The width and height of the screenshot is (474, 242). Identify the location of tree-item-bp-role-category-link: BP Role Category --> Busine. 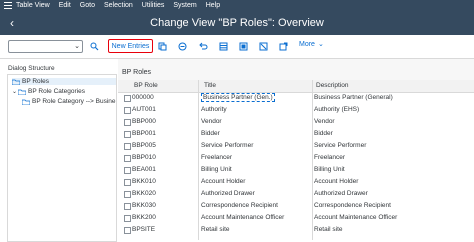
(69, 101).